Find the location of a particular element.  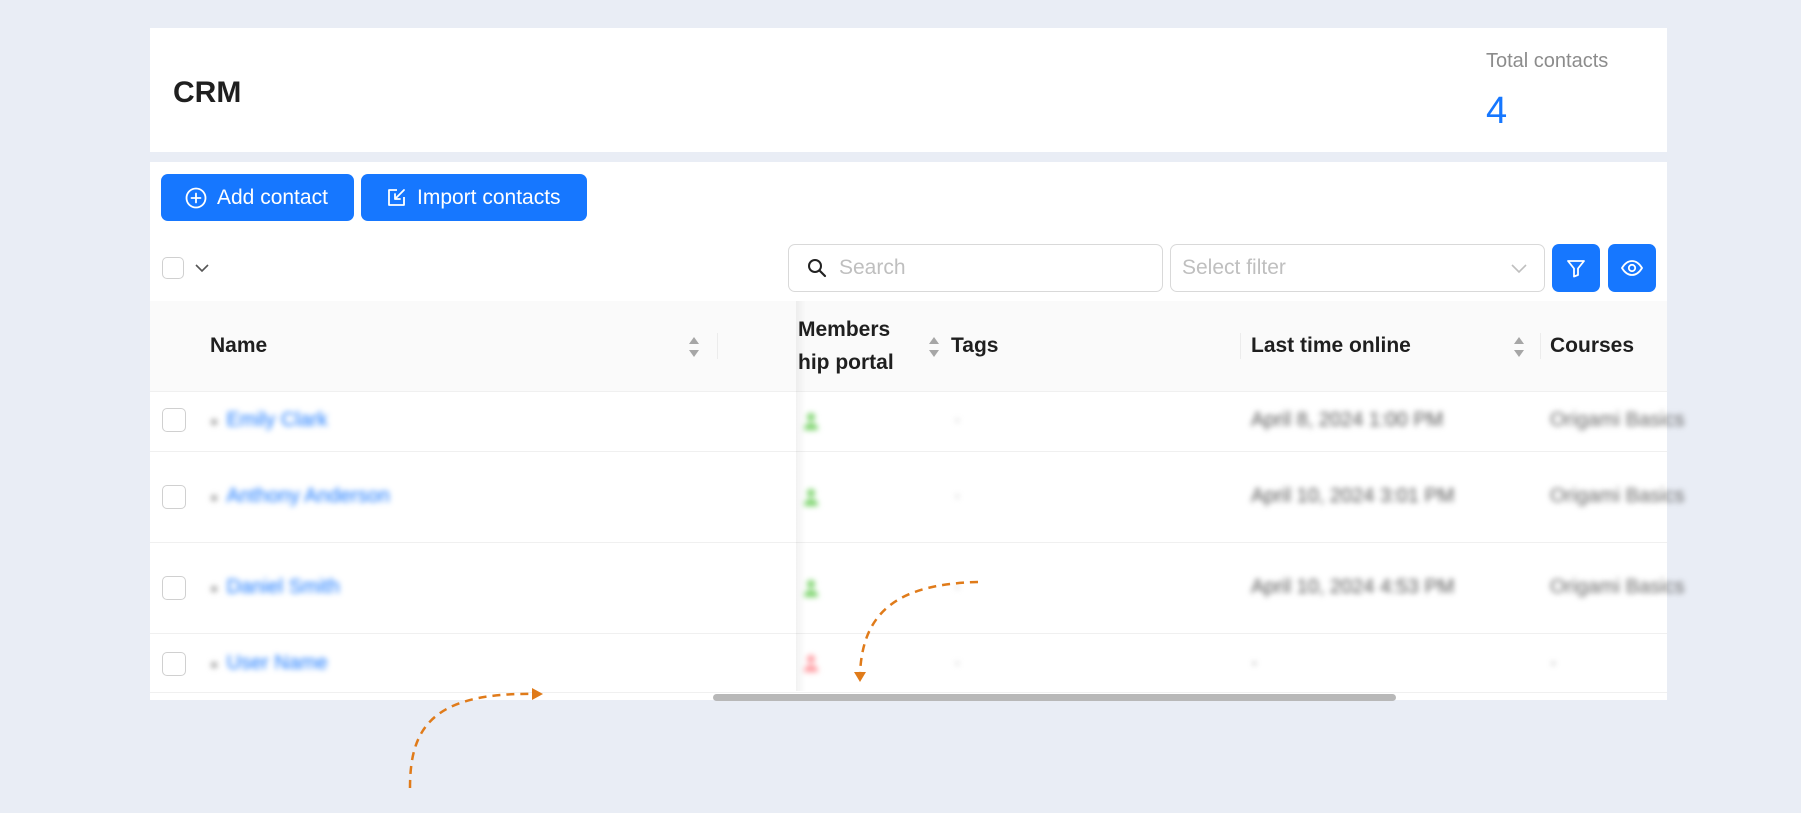

last-online-cell: · is located at coordinates (1254, 663).